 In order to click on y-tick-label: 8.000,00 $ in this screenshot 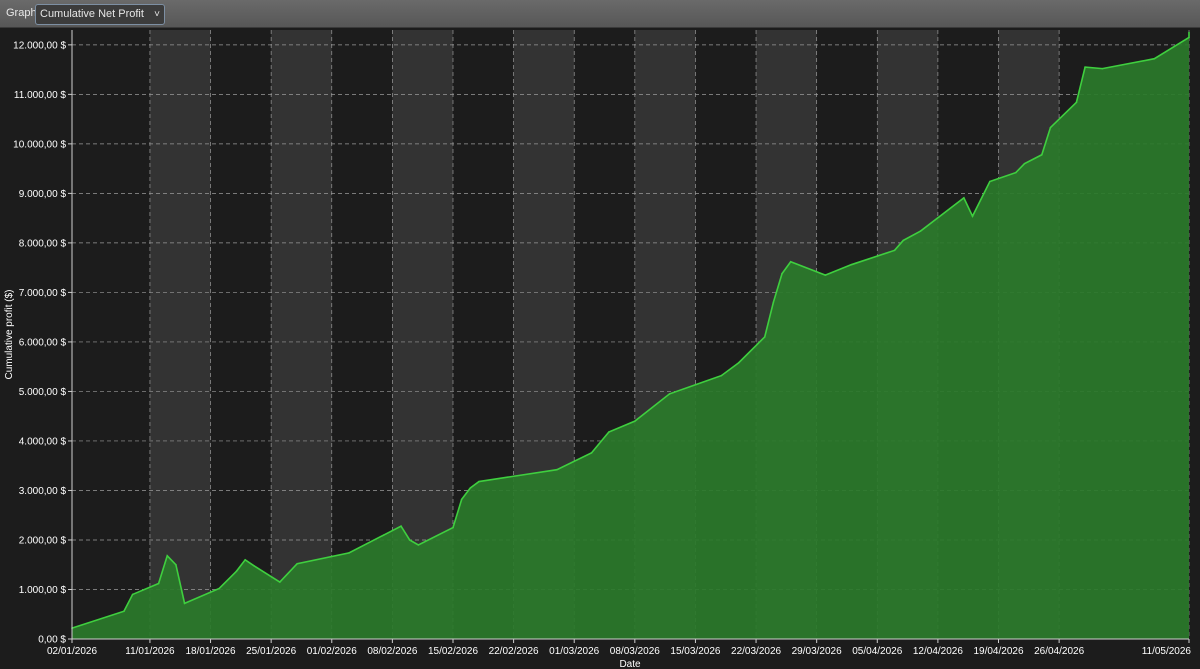, I will do `click(43, 243)`.